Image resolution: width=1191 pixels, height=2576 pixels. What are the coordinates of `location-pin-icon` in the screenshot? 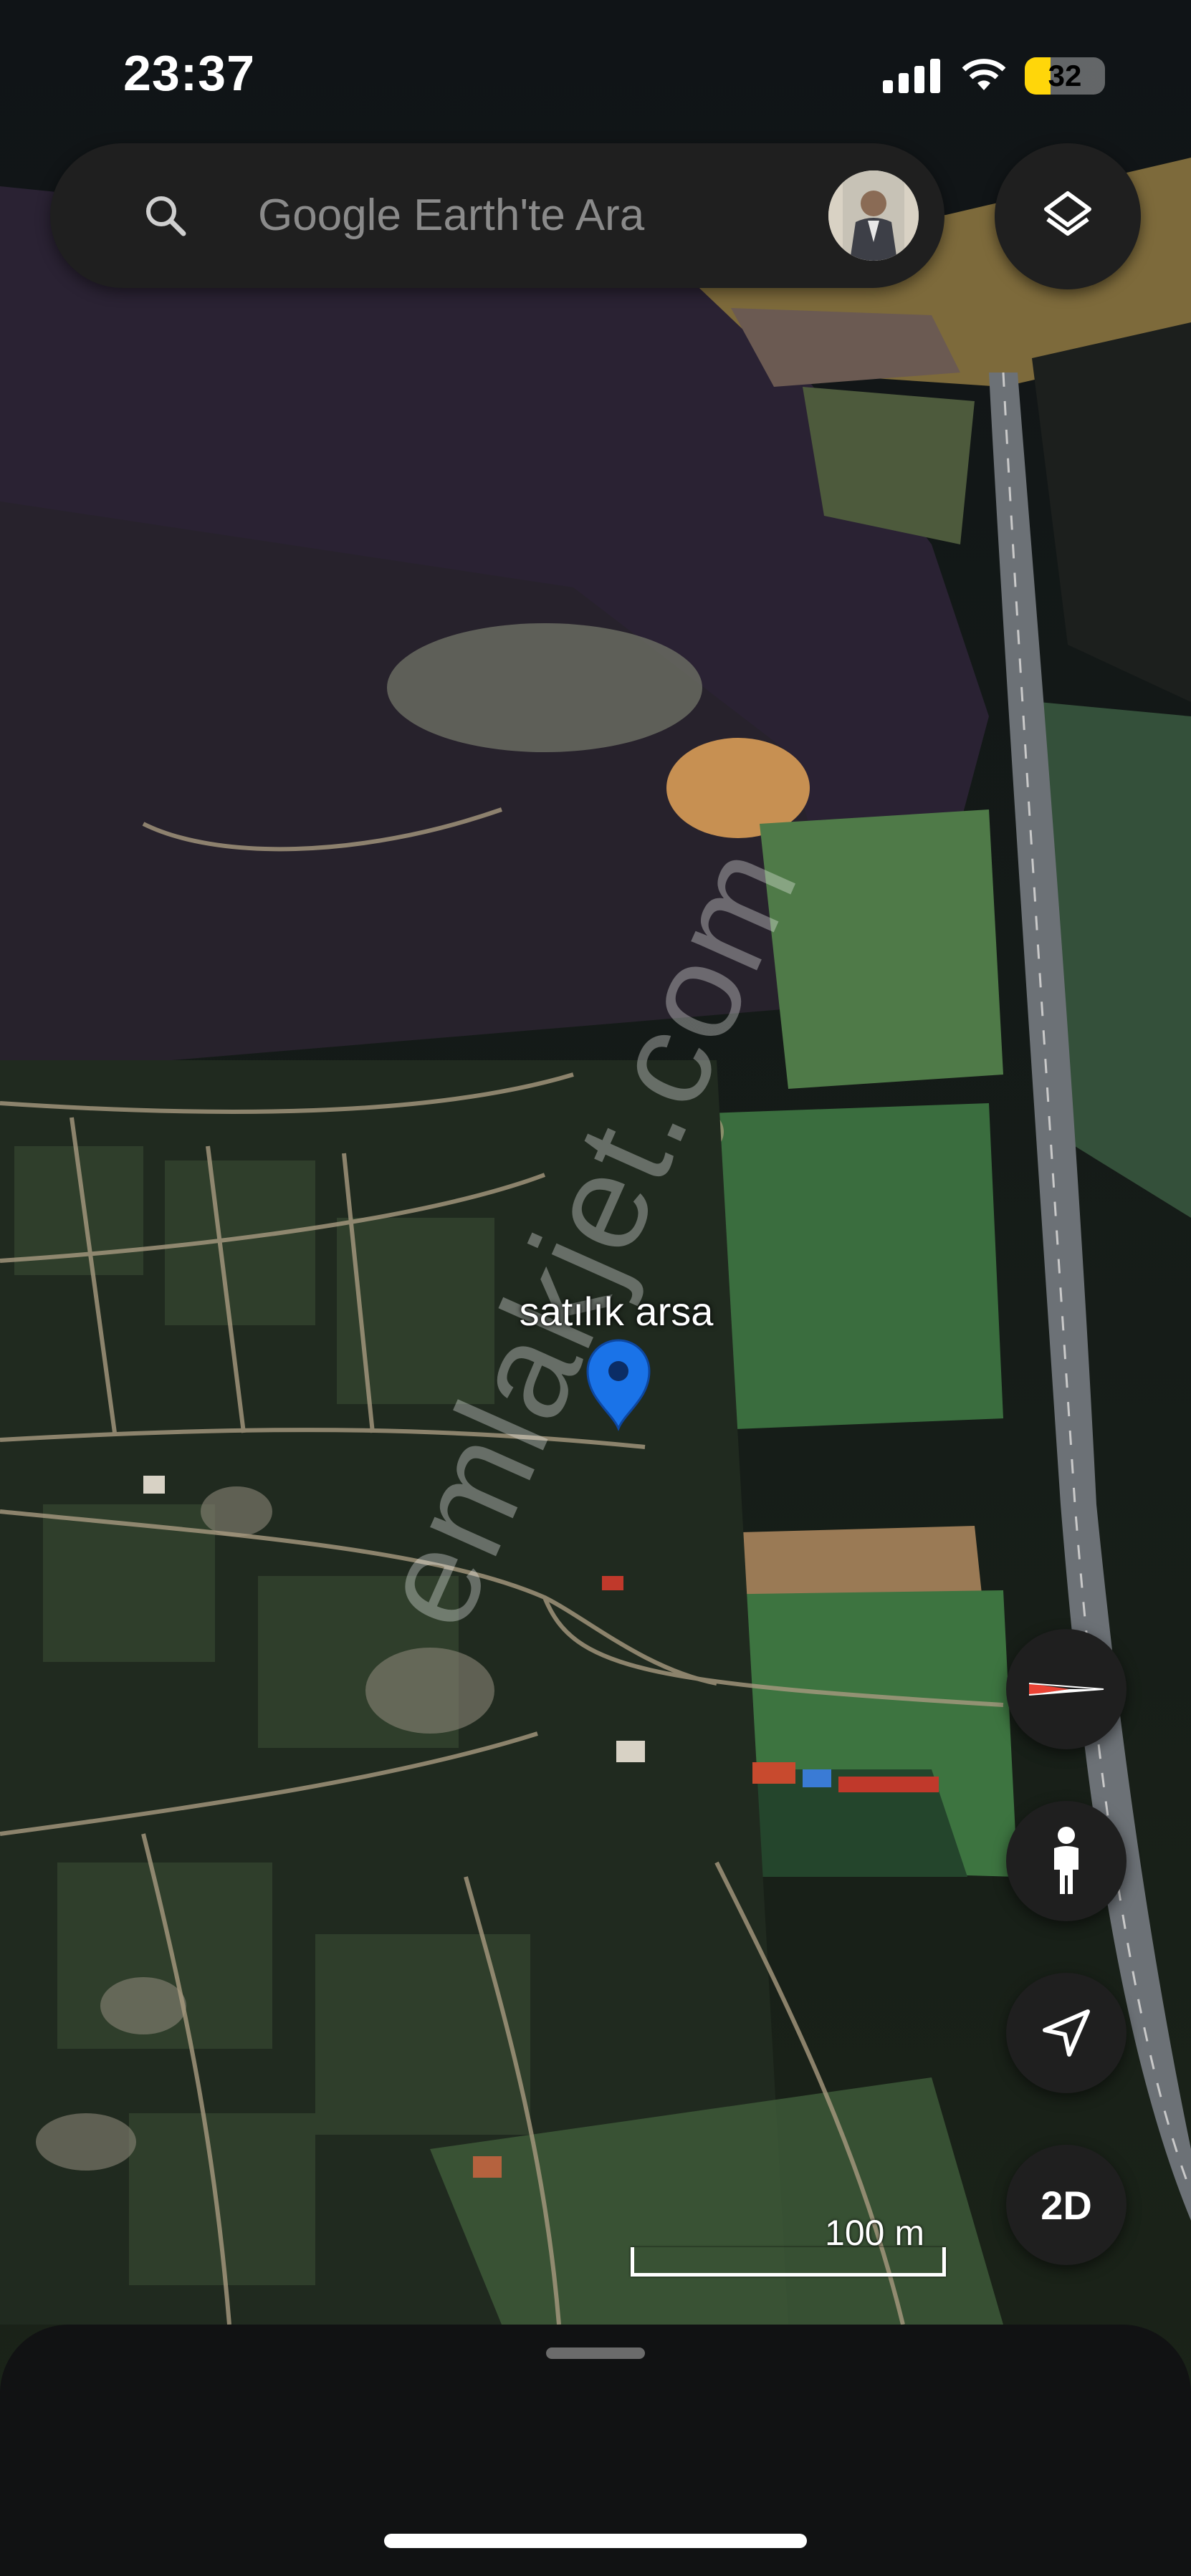 It's located at (618, 1384).